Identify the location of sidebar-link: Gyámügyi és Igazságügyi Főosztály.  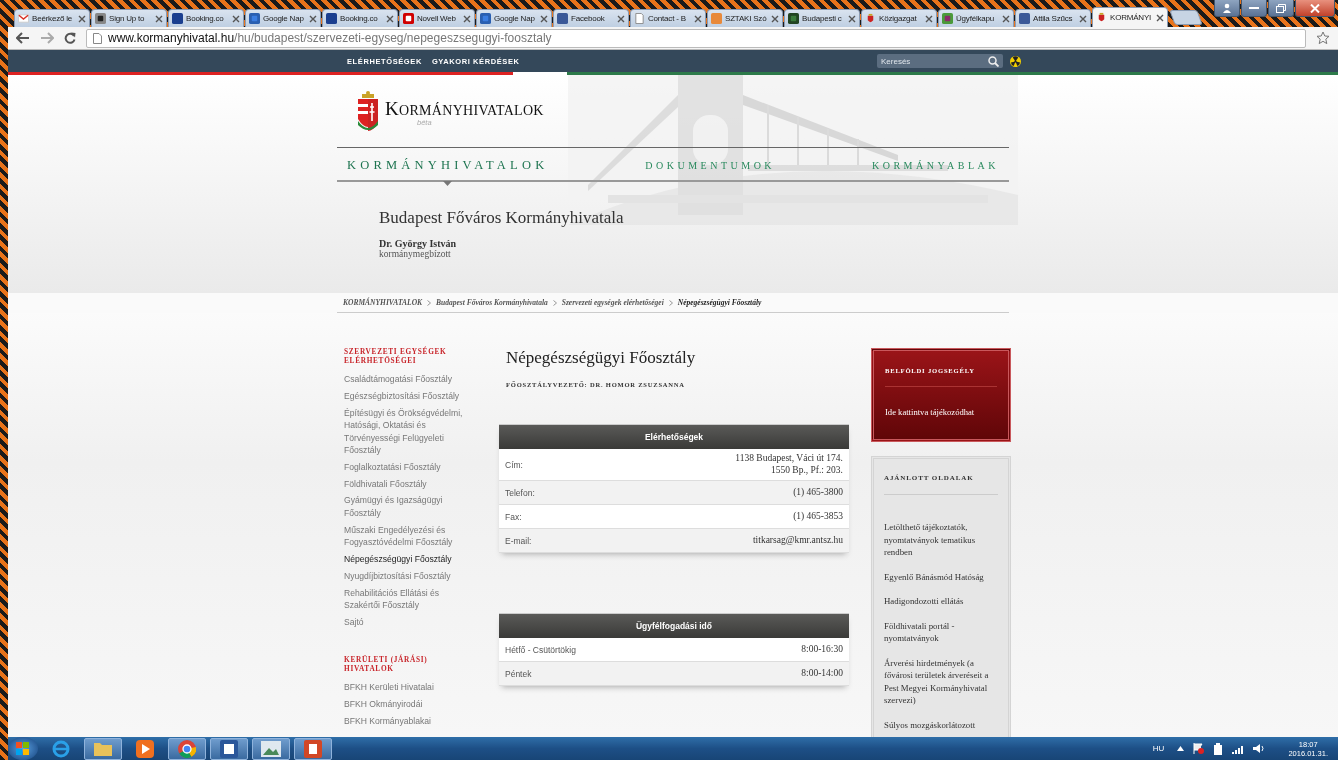
(408, 507).